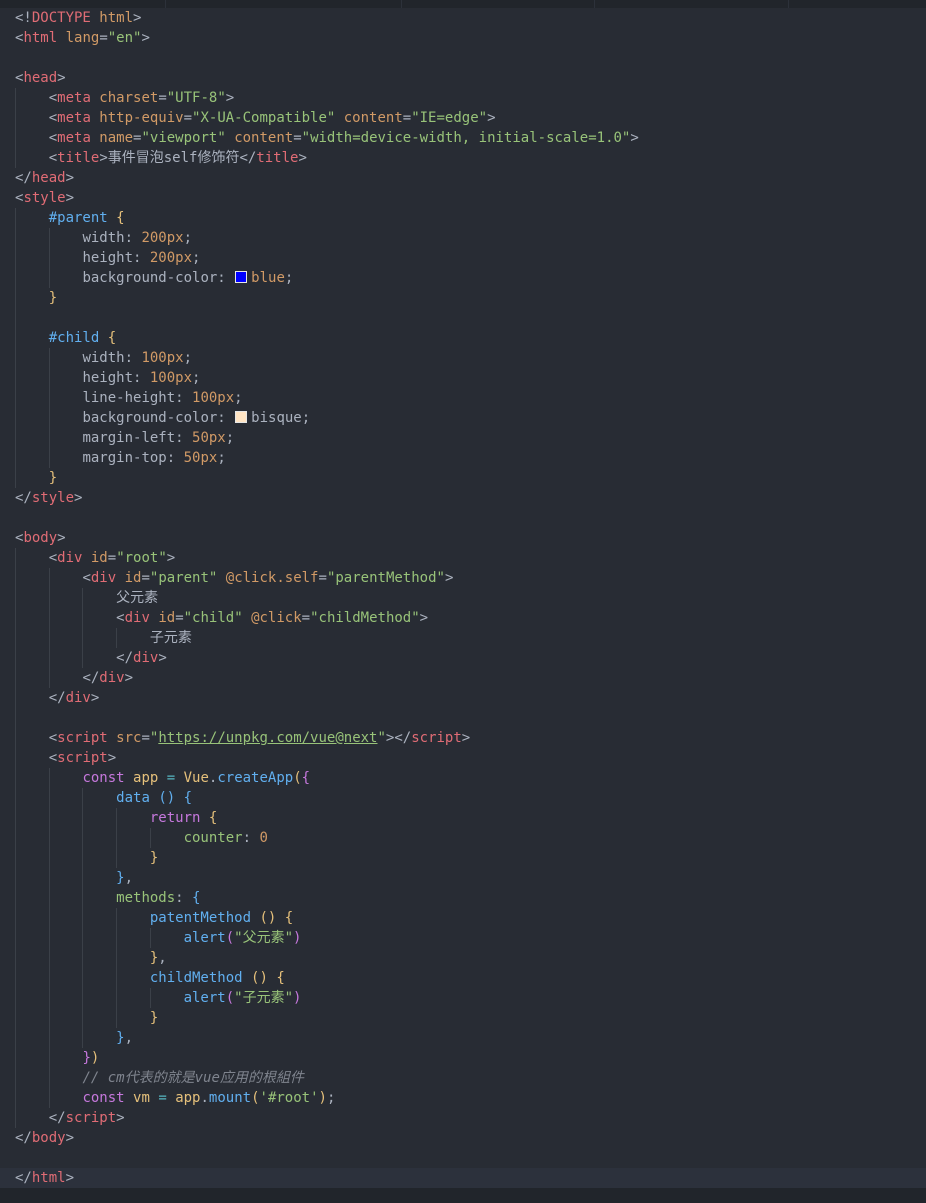 This screenshot has height=1203, width=926. Describe the element at coordinates (463, 978) in the screenshot. I see `code-line: childMethod () {` at that location.